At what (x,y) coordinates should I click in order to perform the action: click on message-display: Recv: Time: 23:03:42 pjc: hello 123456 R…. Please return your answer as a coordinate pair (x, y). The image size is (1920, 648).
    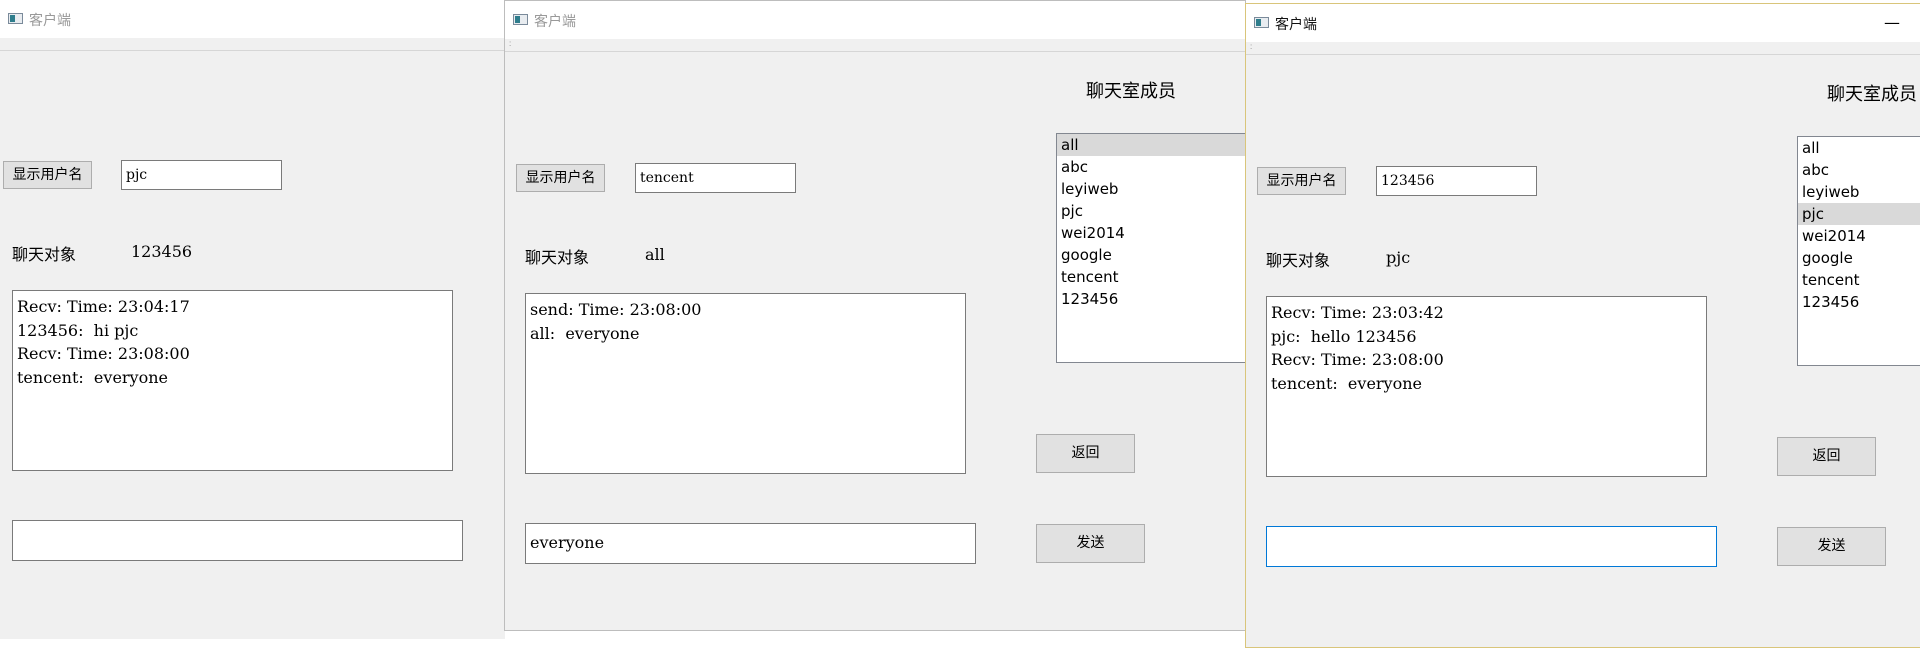
    Looking at the image, I should click on (1486, 386).